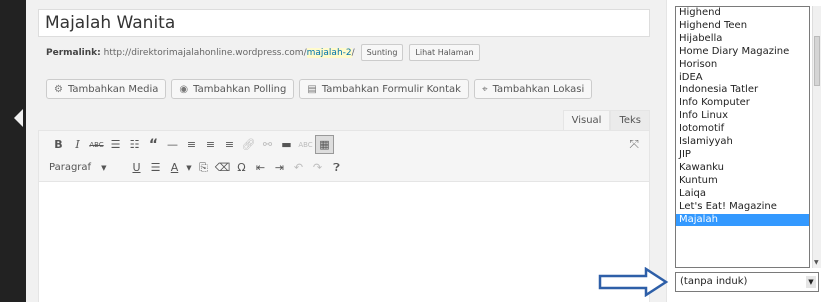 The width and height of the screenshot is (821, 302). I want to click on numbered-list-icon: ☷, so click(134, 144).